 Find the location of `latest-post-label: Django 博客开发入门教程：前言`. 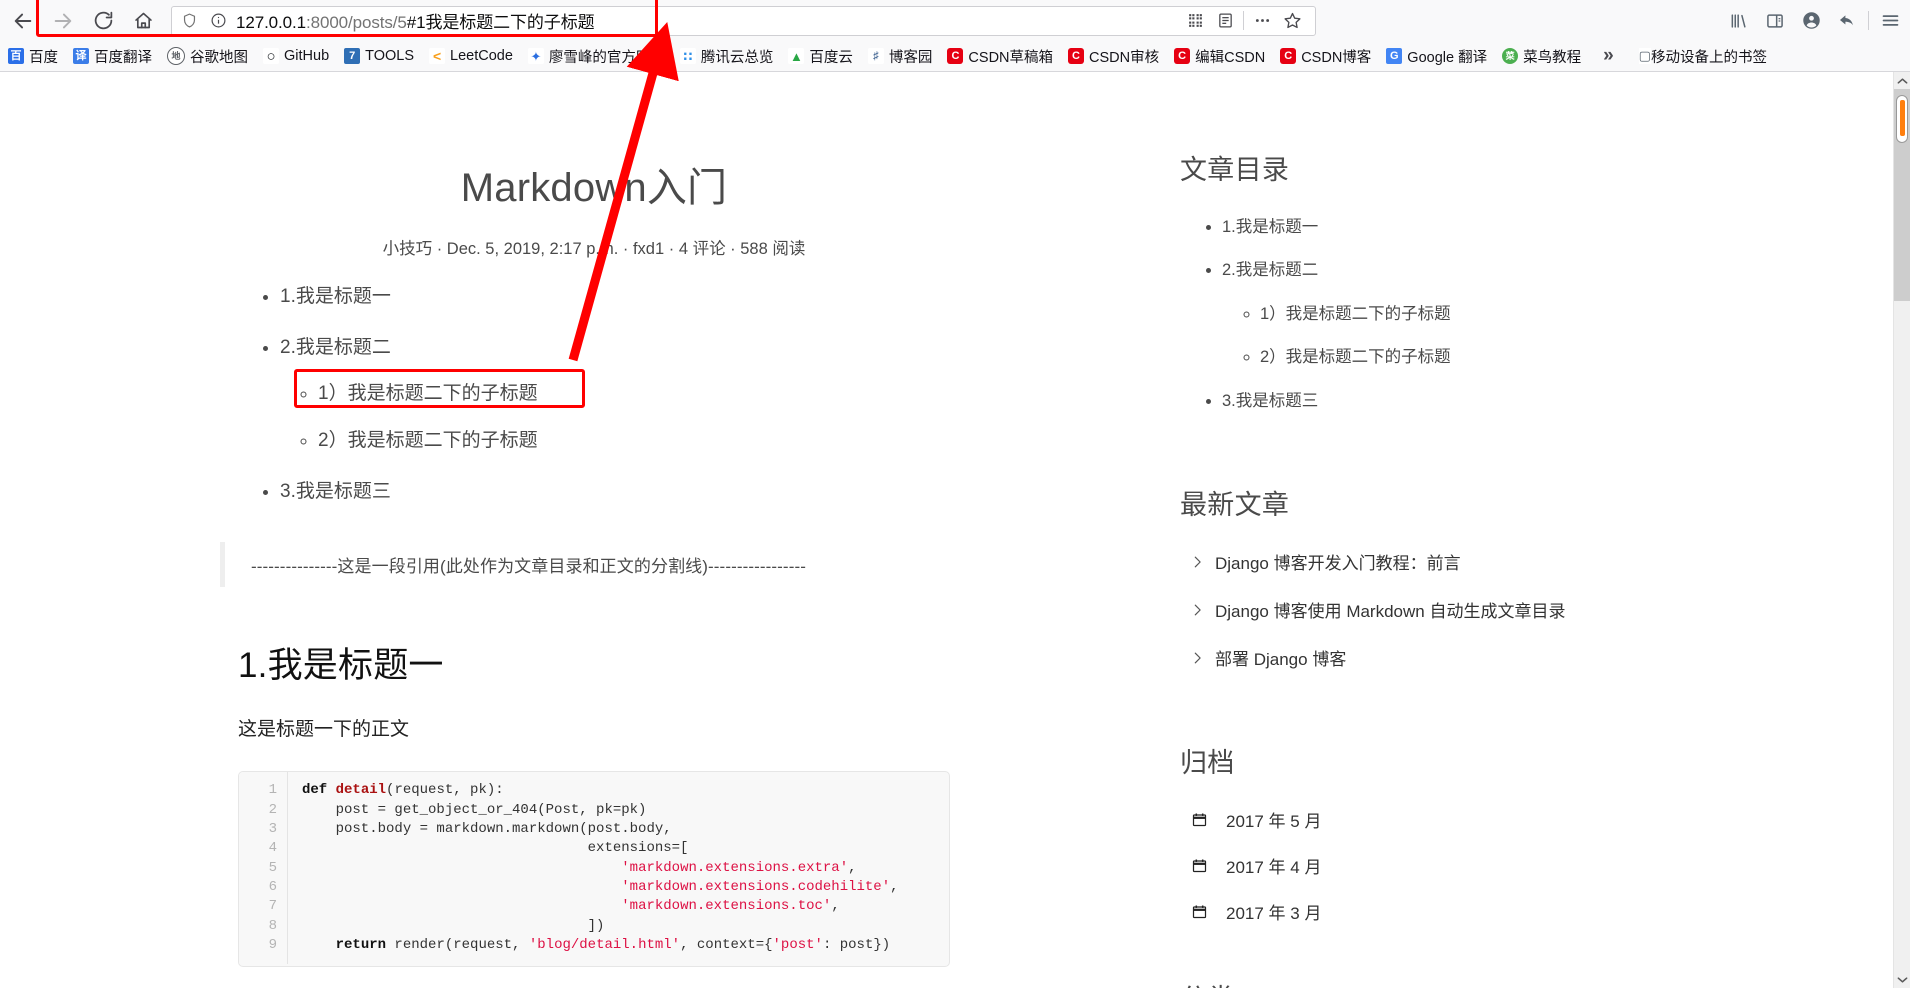

latest-post-label: Django 博客开发入门教程：前言 is located at coordinates (1338, 561).